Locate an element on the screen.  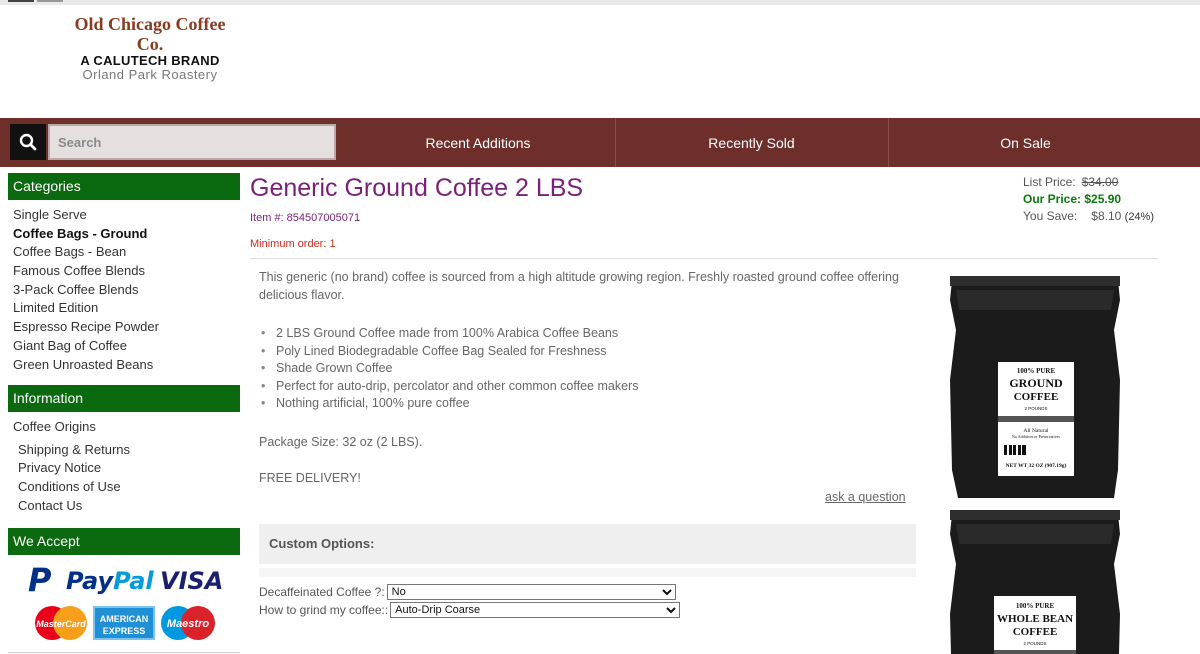
sidebar-item-conditions-of-use: Conditions of Use is located at coordinates (128, 487).